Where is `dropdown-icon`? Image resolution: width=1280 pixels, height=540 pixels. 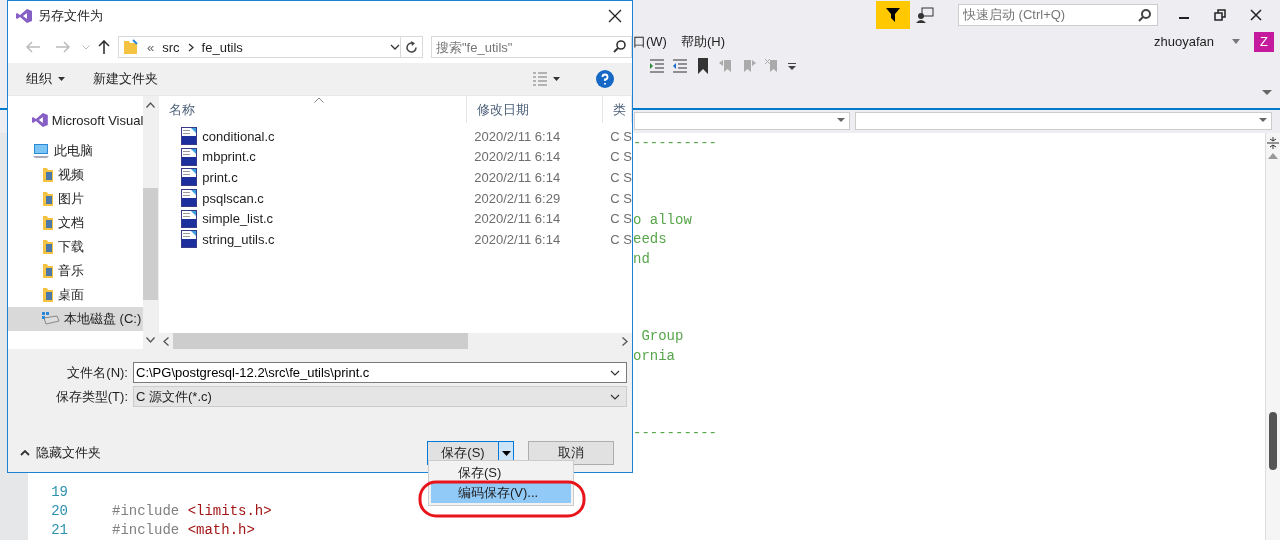
dropdown-icon is located at coordinates (1267, 92).